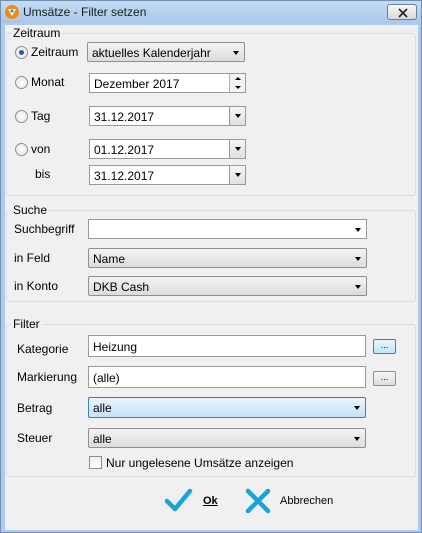 Image resolution: width=422 pixels, height=533 pixels. What do you see at coordinates (210, 501) in the screenshot?
I see `ok-label: Ok` at bounding box center [210, 501].